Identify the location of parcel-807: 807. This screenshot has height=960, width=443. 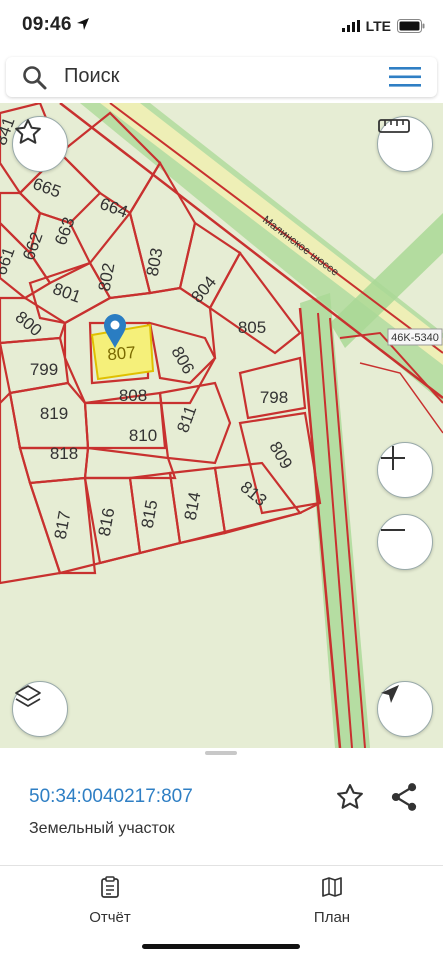
(122, 353).